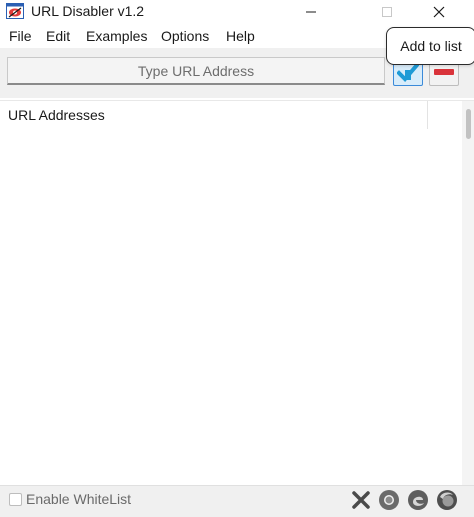 Image resolution: width=474 pixels, height=517 pixels. What do you see at coordinates (196, 71) in the screenshot?
I see `url-input` at bounding box center [196, 71].